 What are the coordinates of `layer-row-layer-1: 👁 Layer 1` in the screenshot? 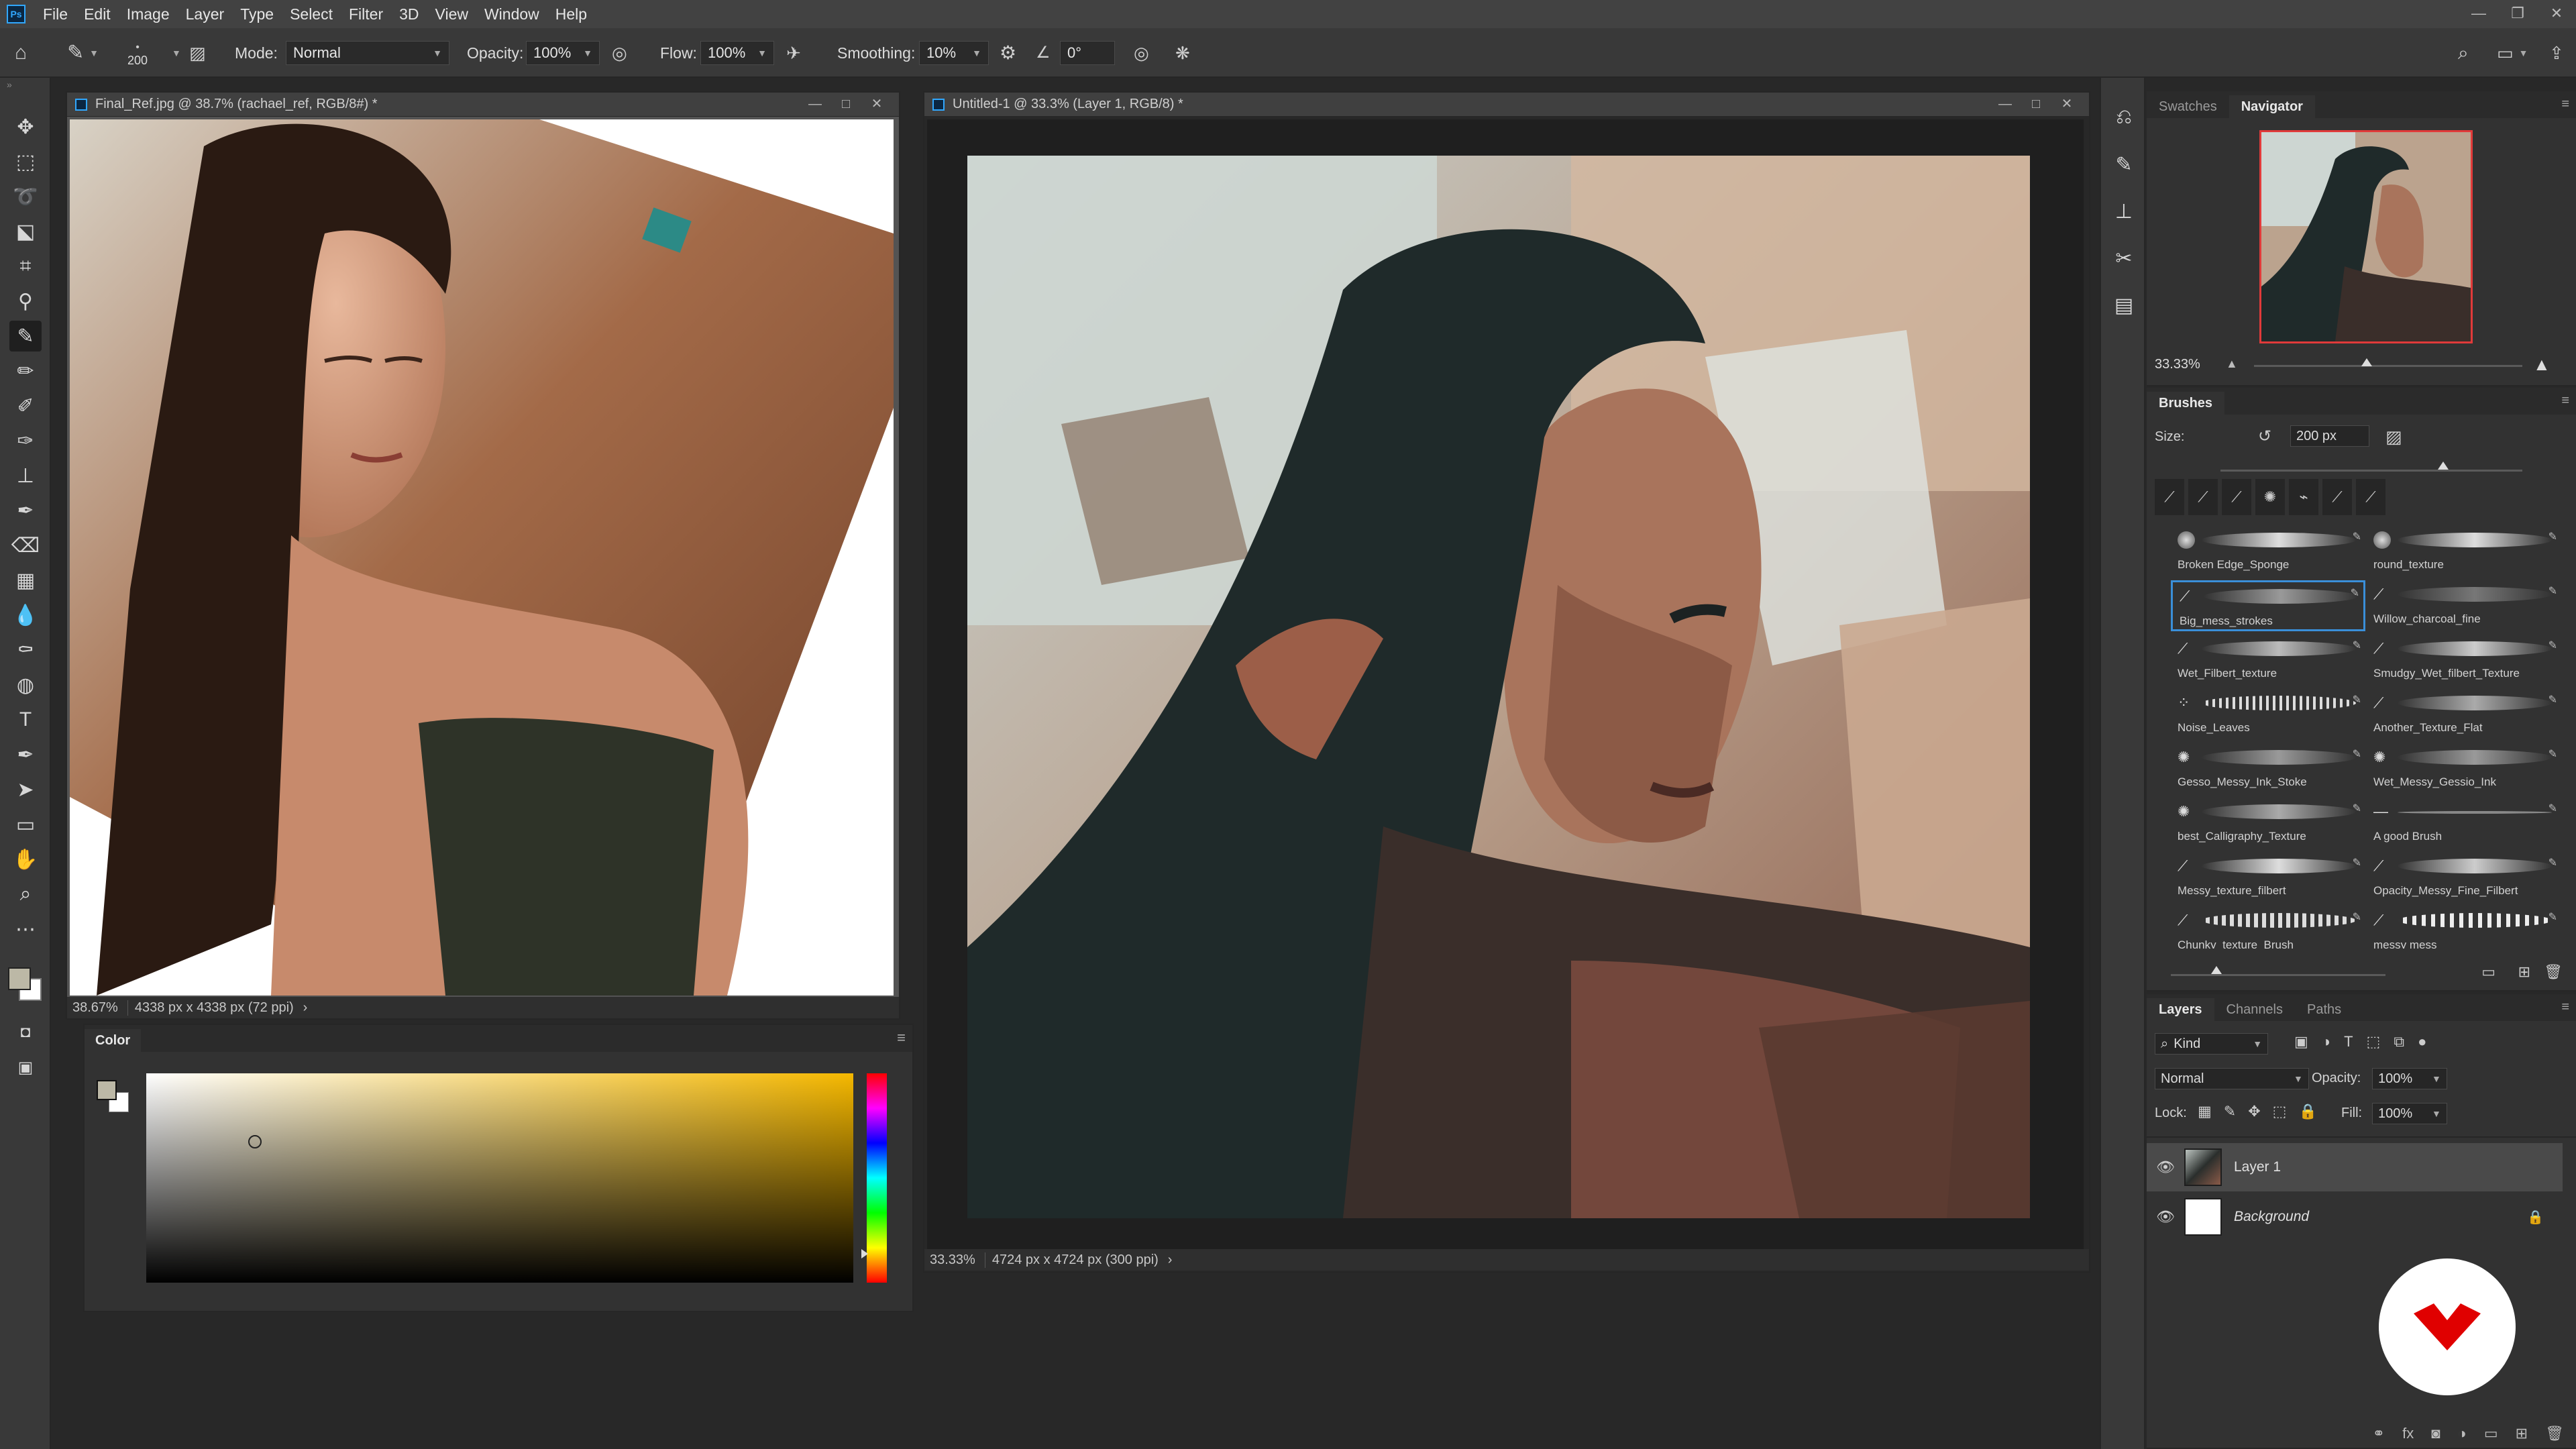 It's located at (2355, 1167).